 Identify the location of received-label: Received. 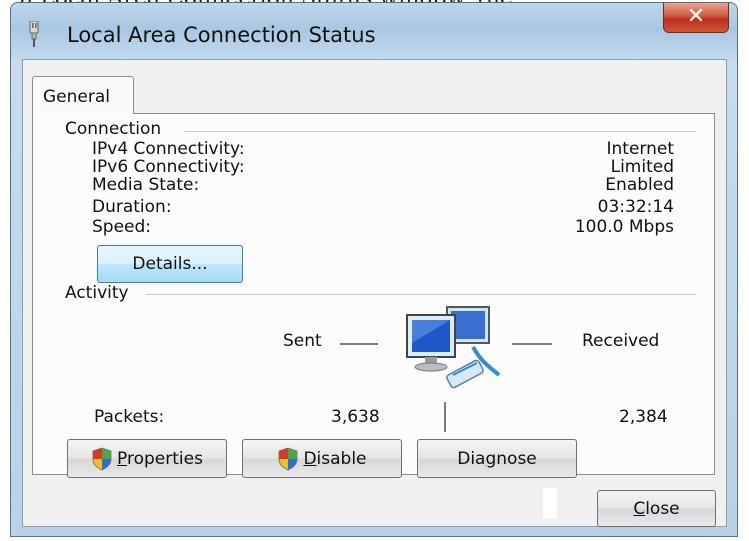
(621, 341).